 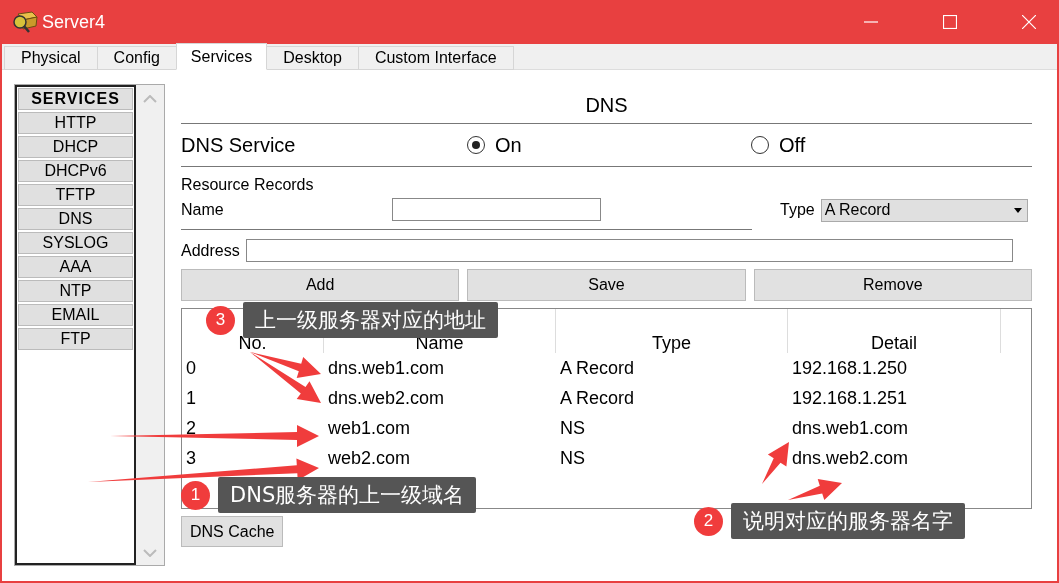 What do you see at coordinates (1029, 22) in the screenshot?
I see `close-icon` at bounding box center [1029, 22].